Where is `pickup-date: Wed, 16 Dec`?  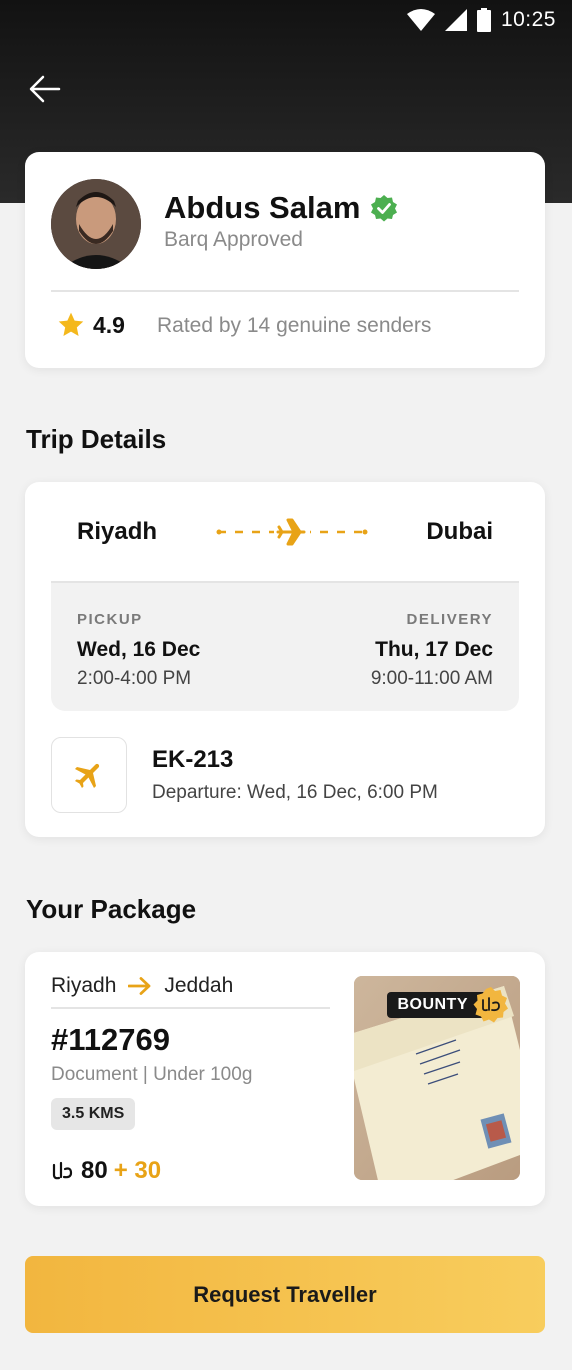
pickup-date: Wed, 16 Dec is located at coordinates (139, 649).